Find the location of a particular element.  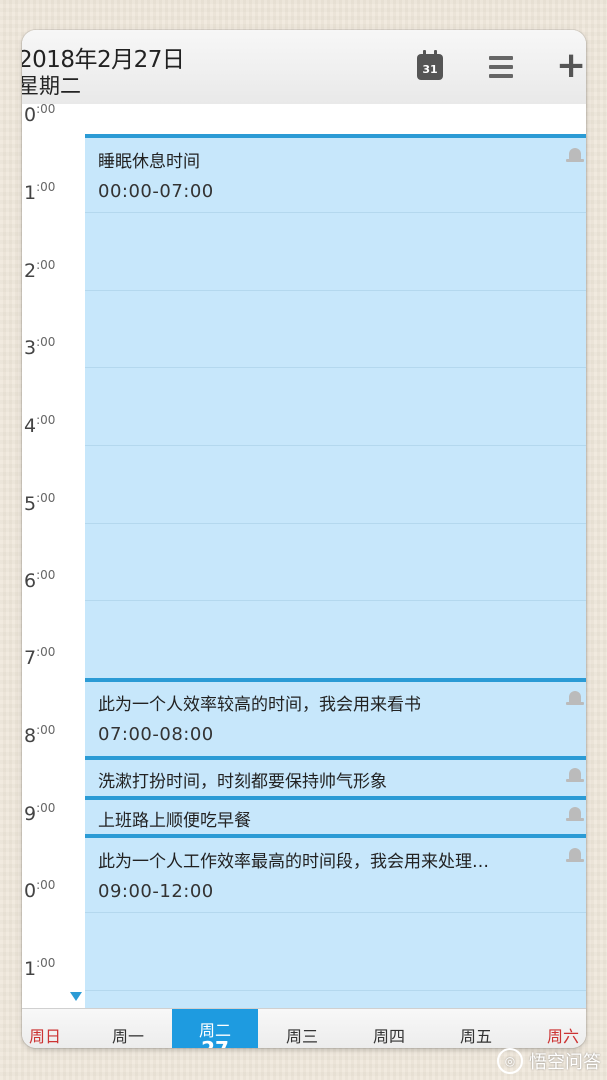

hour-label: 8:00 is located at coordinates (40, 735).